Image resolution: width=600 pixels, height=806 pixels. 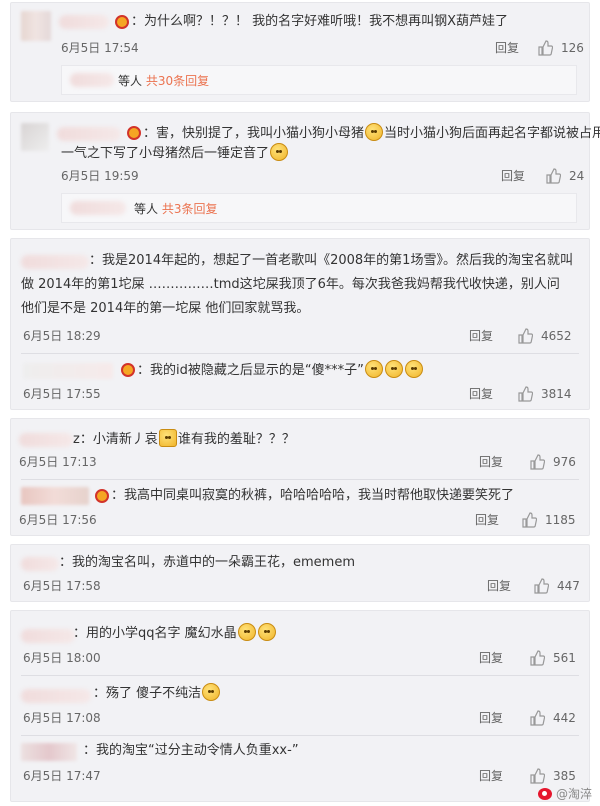 I want to click on like-button: 447, so click(x=556, y=586).